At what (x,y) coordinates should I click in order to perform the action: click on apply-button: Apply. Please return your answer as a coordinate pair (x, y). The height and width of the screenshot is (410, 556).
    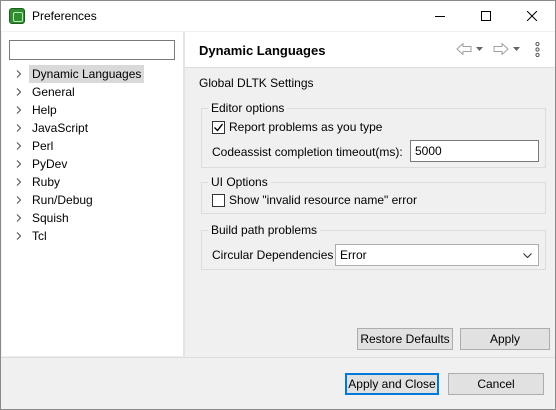
    Looking at the image, I should click on (505, 339).